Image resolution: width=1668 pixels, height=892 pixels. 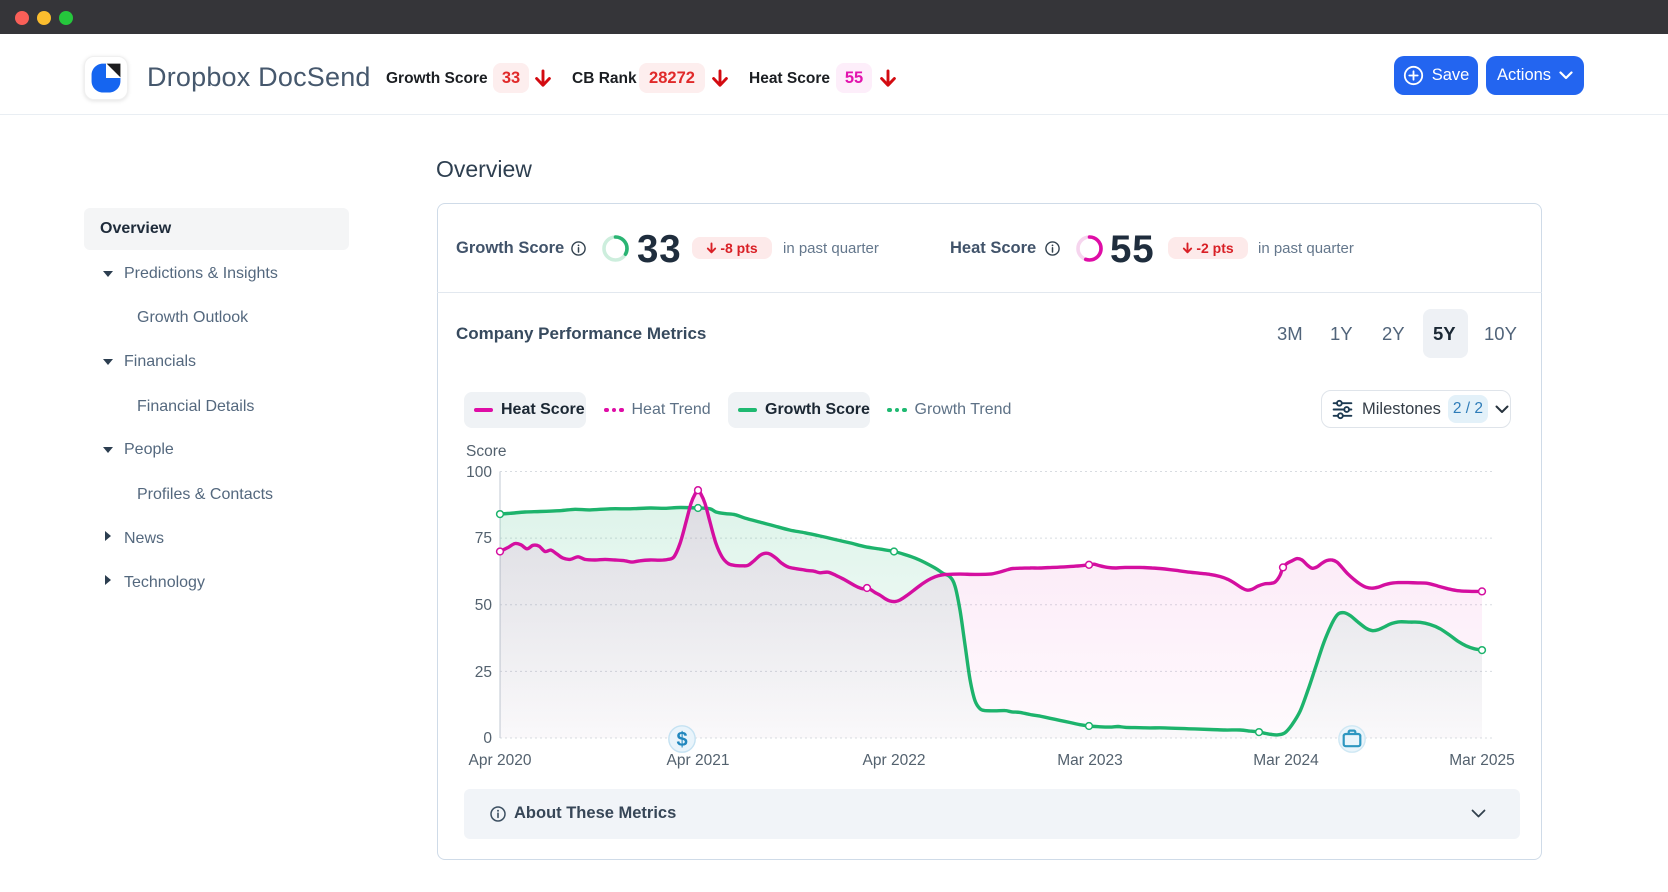 What do you see at coordinates (1481, 760) in the screenshot?
I see `svg-text: Mar 2025` at bounding box center [1481, 760].